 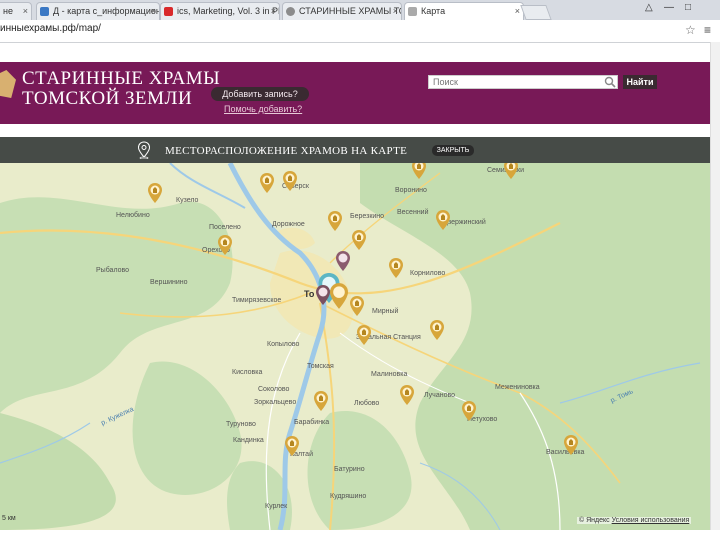 What do you see at coordinates (288, 224) in the screenshot?
I see `map-label-dorozhnoe: Дорожное` at bounding box center [288, 224].